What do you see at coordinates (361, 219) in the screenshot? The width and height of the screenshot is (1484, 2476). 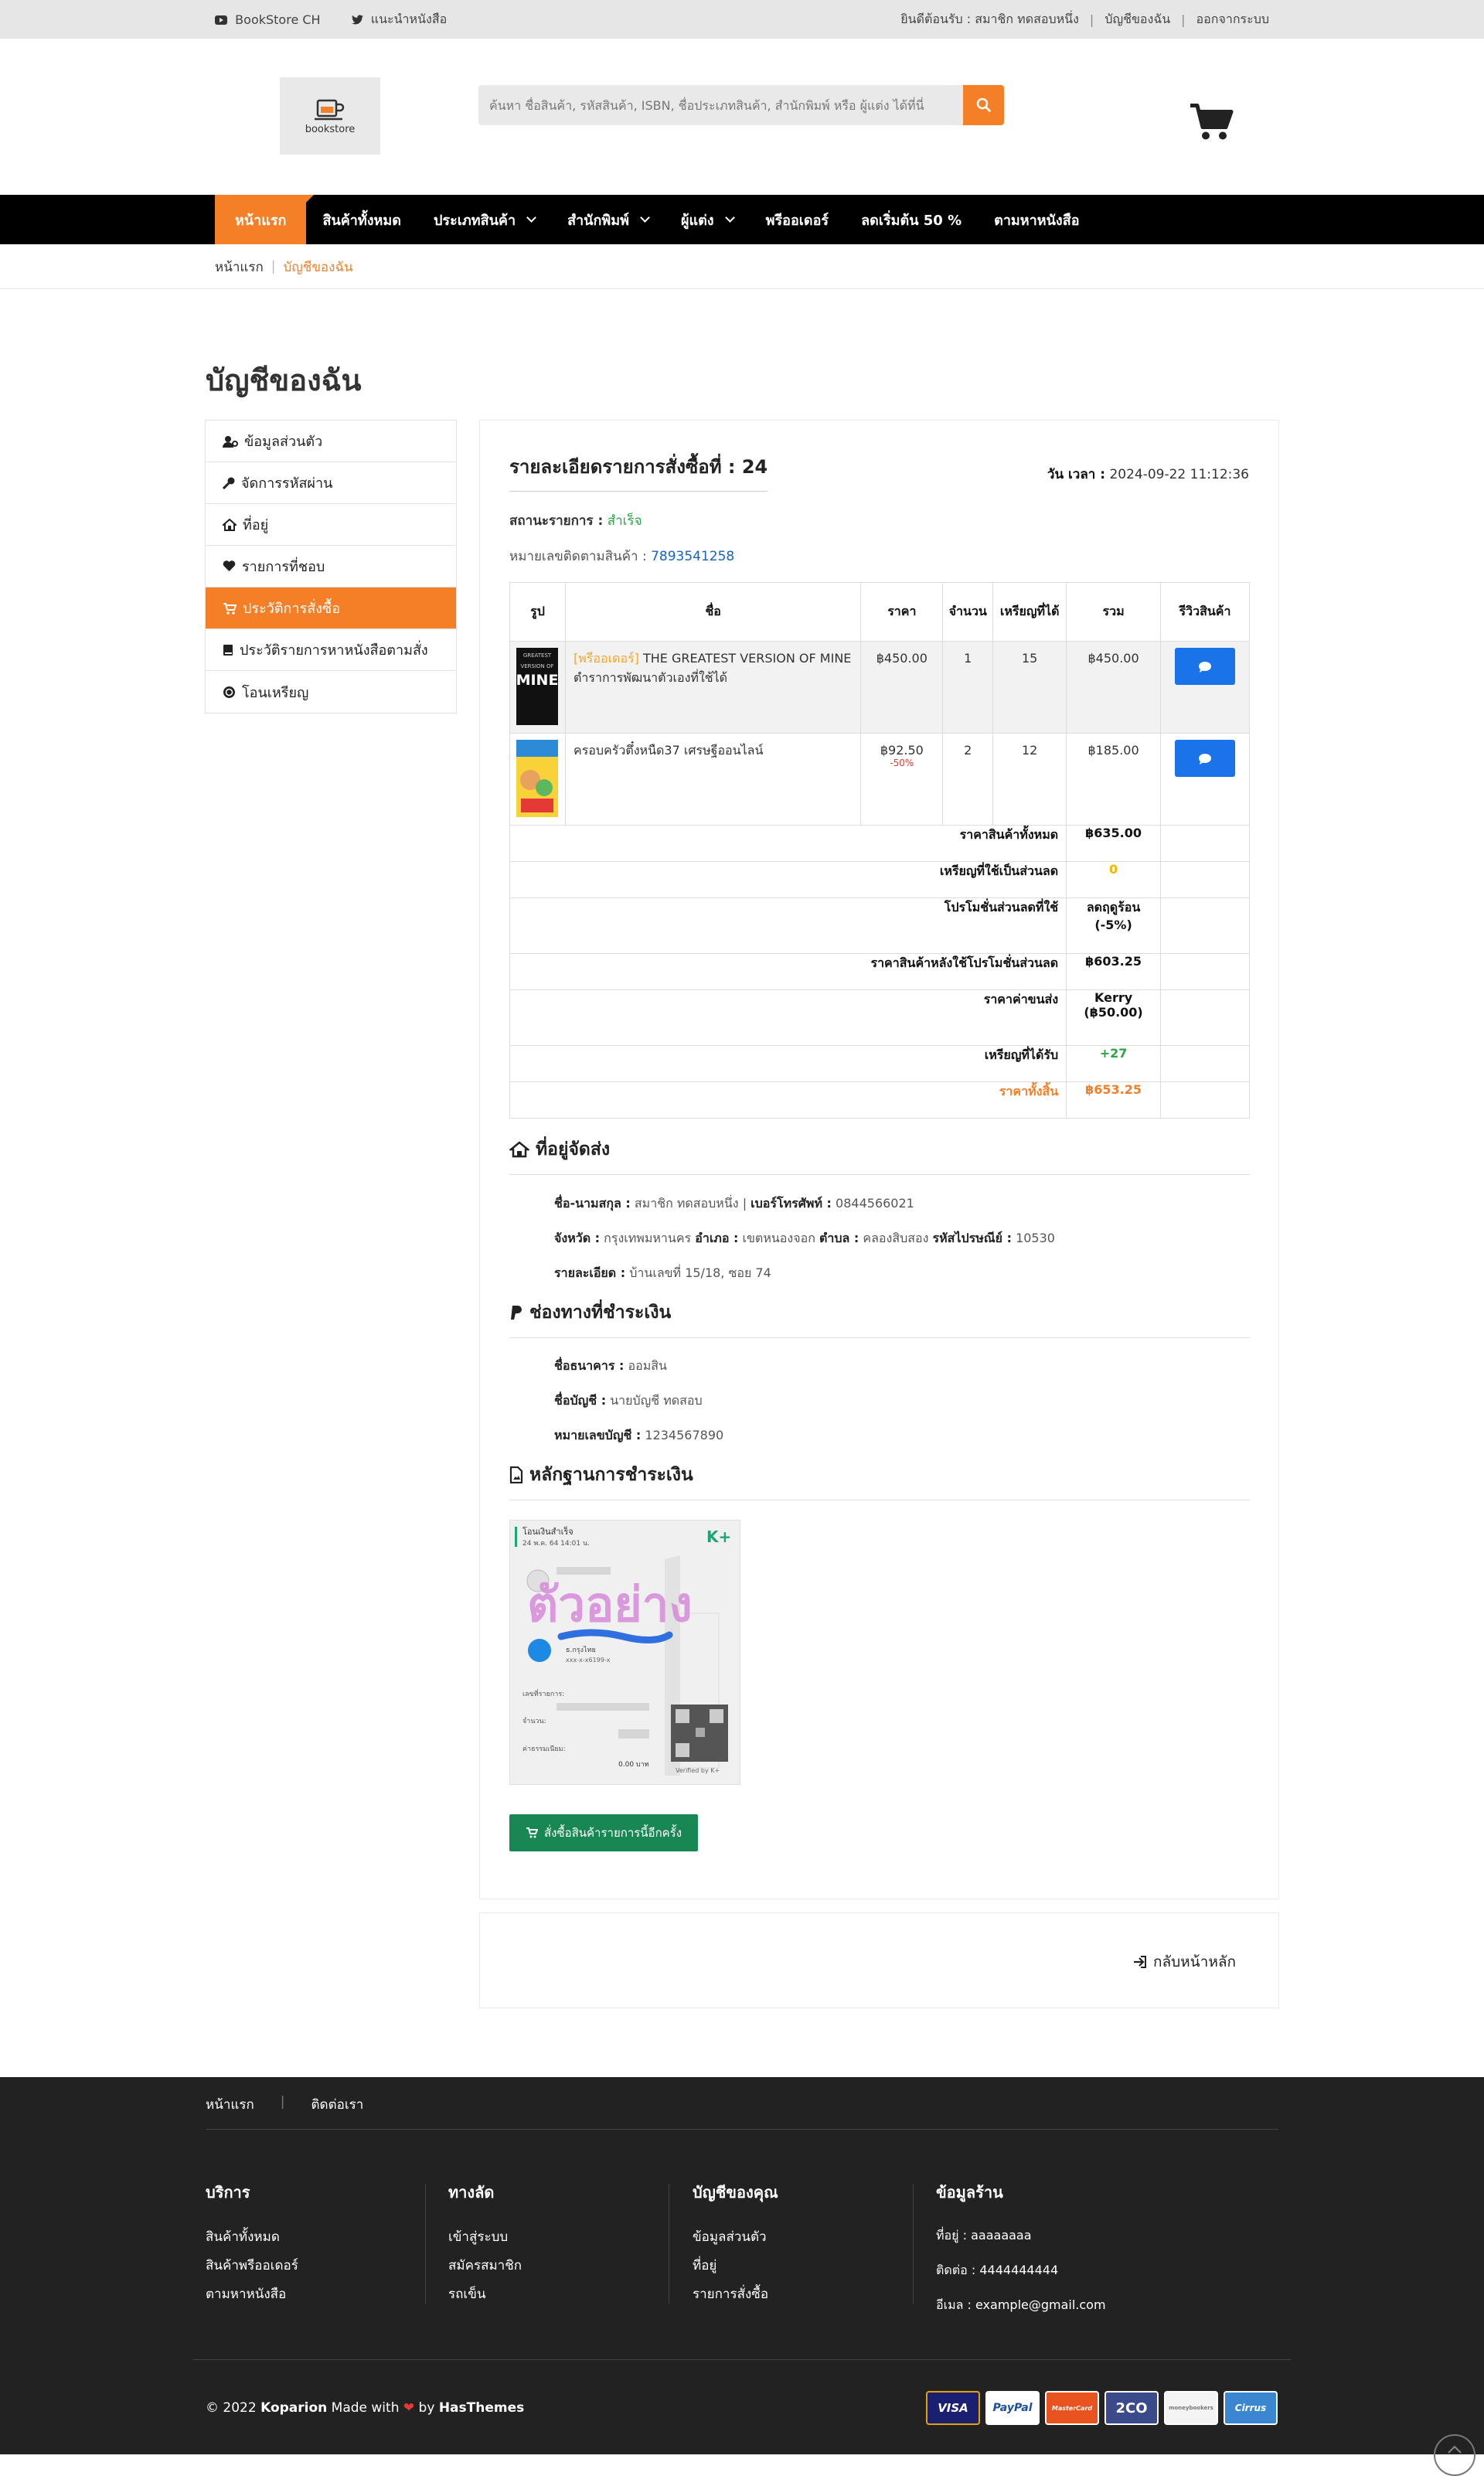 I see `nav-all-products: สินค้าทั้งหมด` at bounding box center [361, 219].